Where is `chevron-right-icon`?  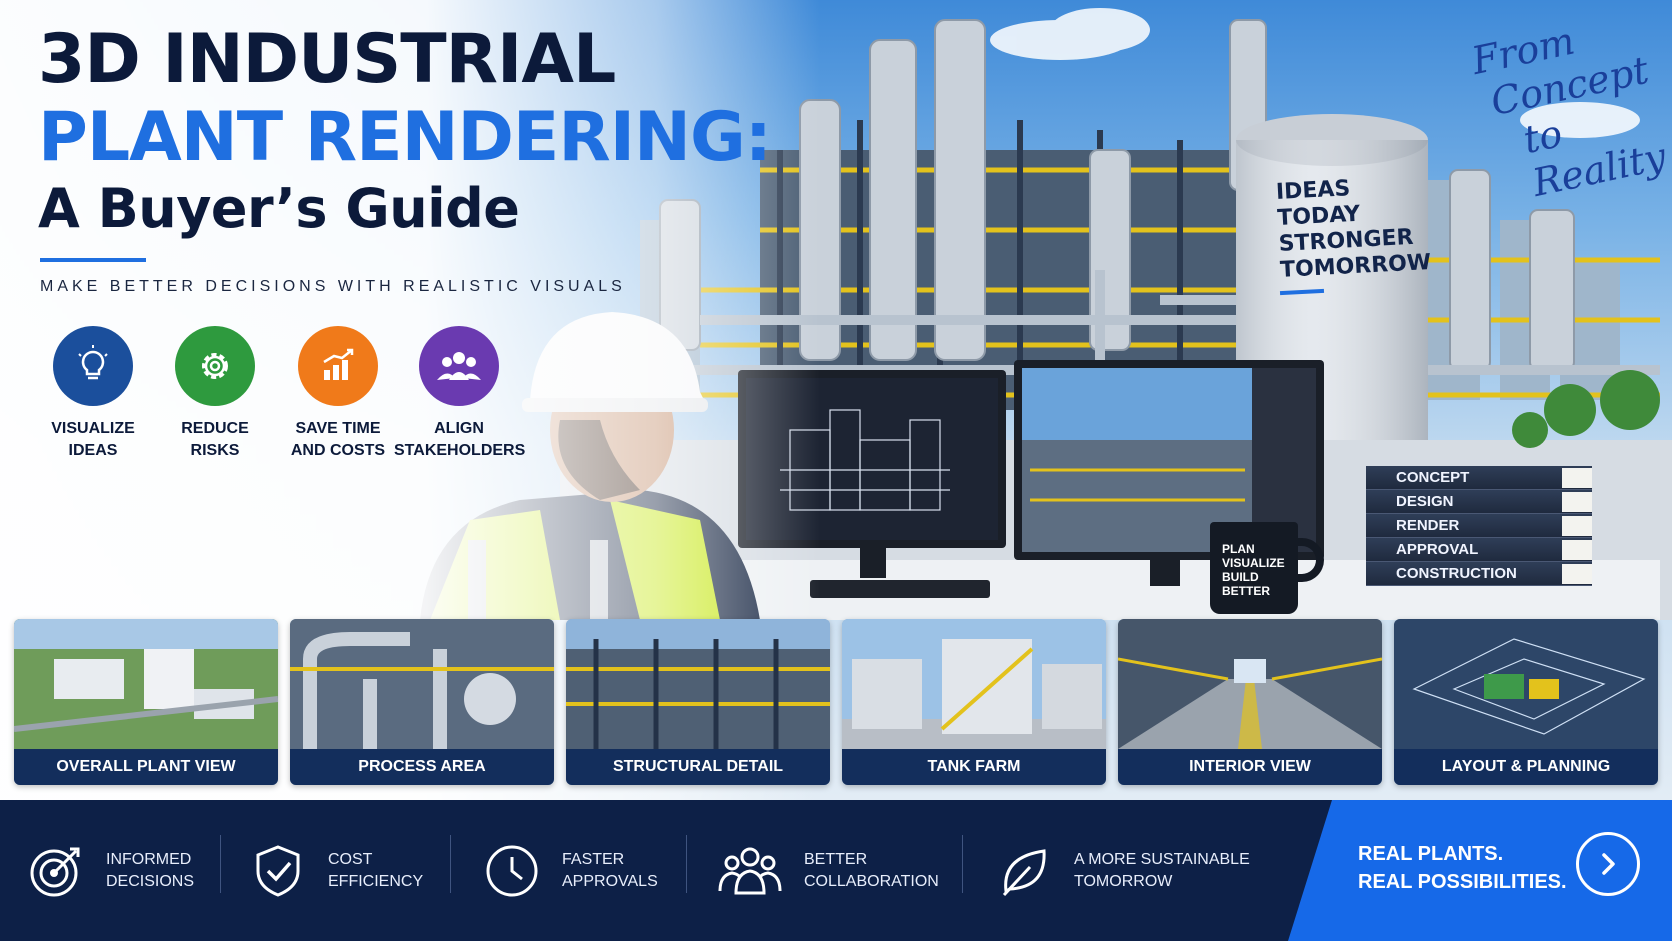
chevron-right-icon is located at coordinates (1608, 864).